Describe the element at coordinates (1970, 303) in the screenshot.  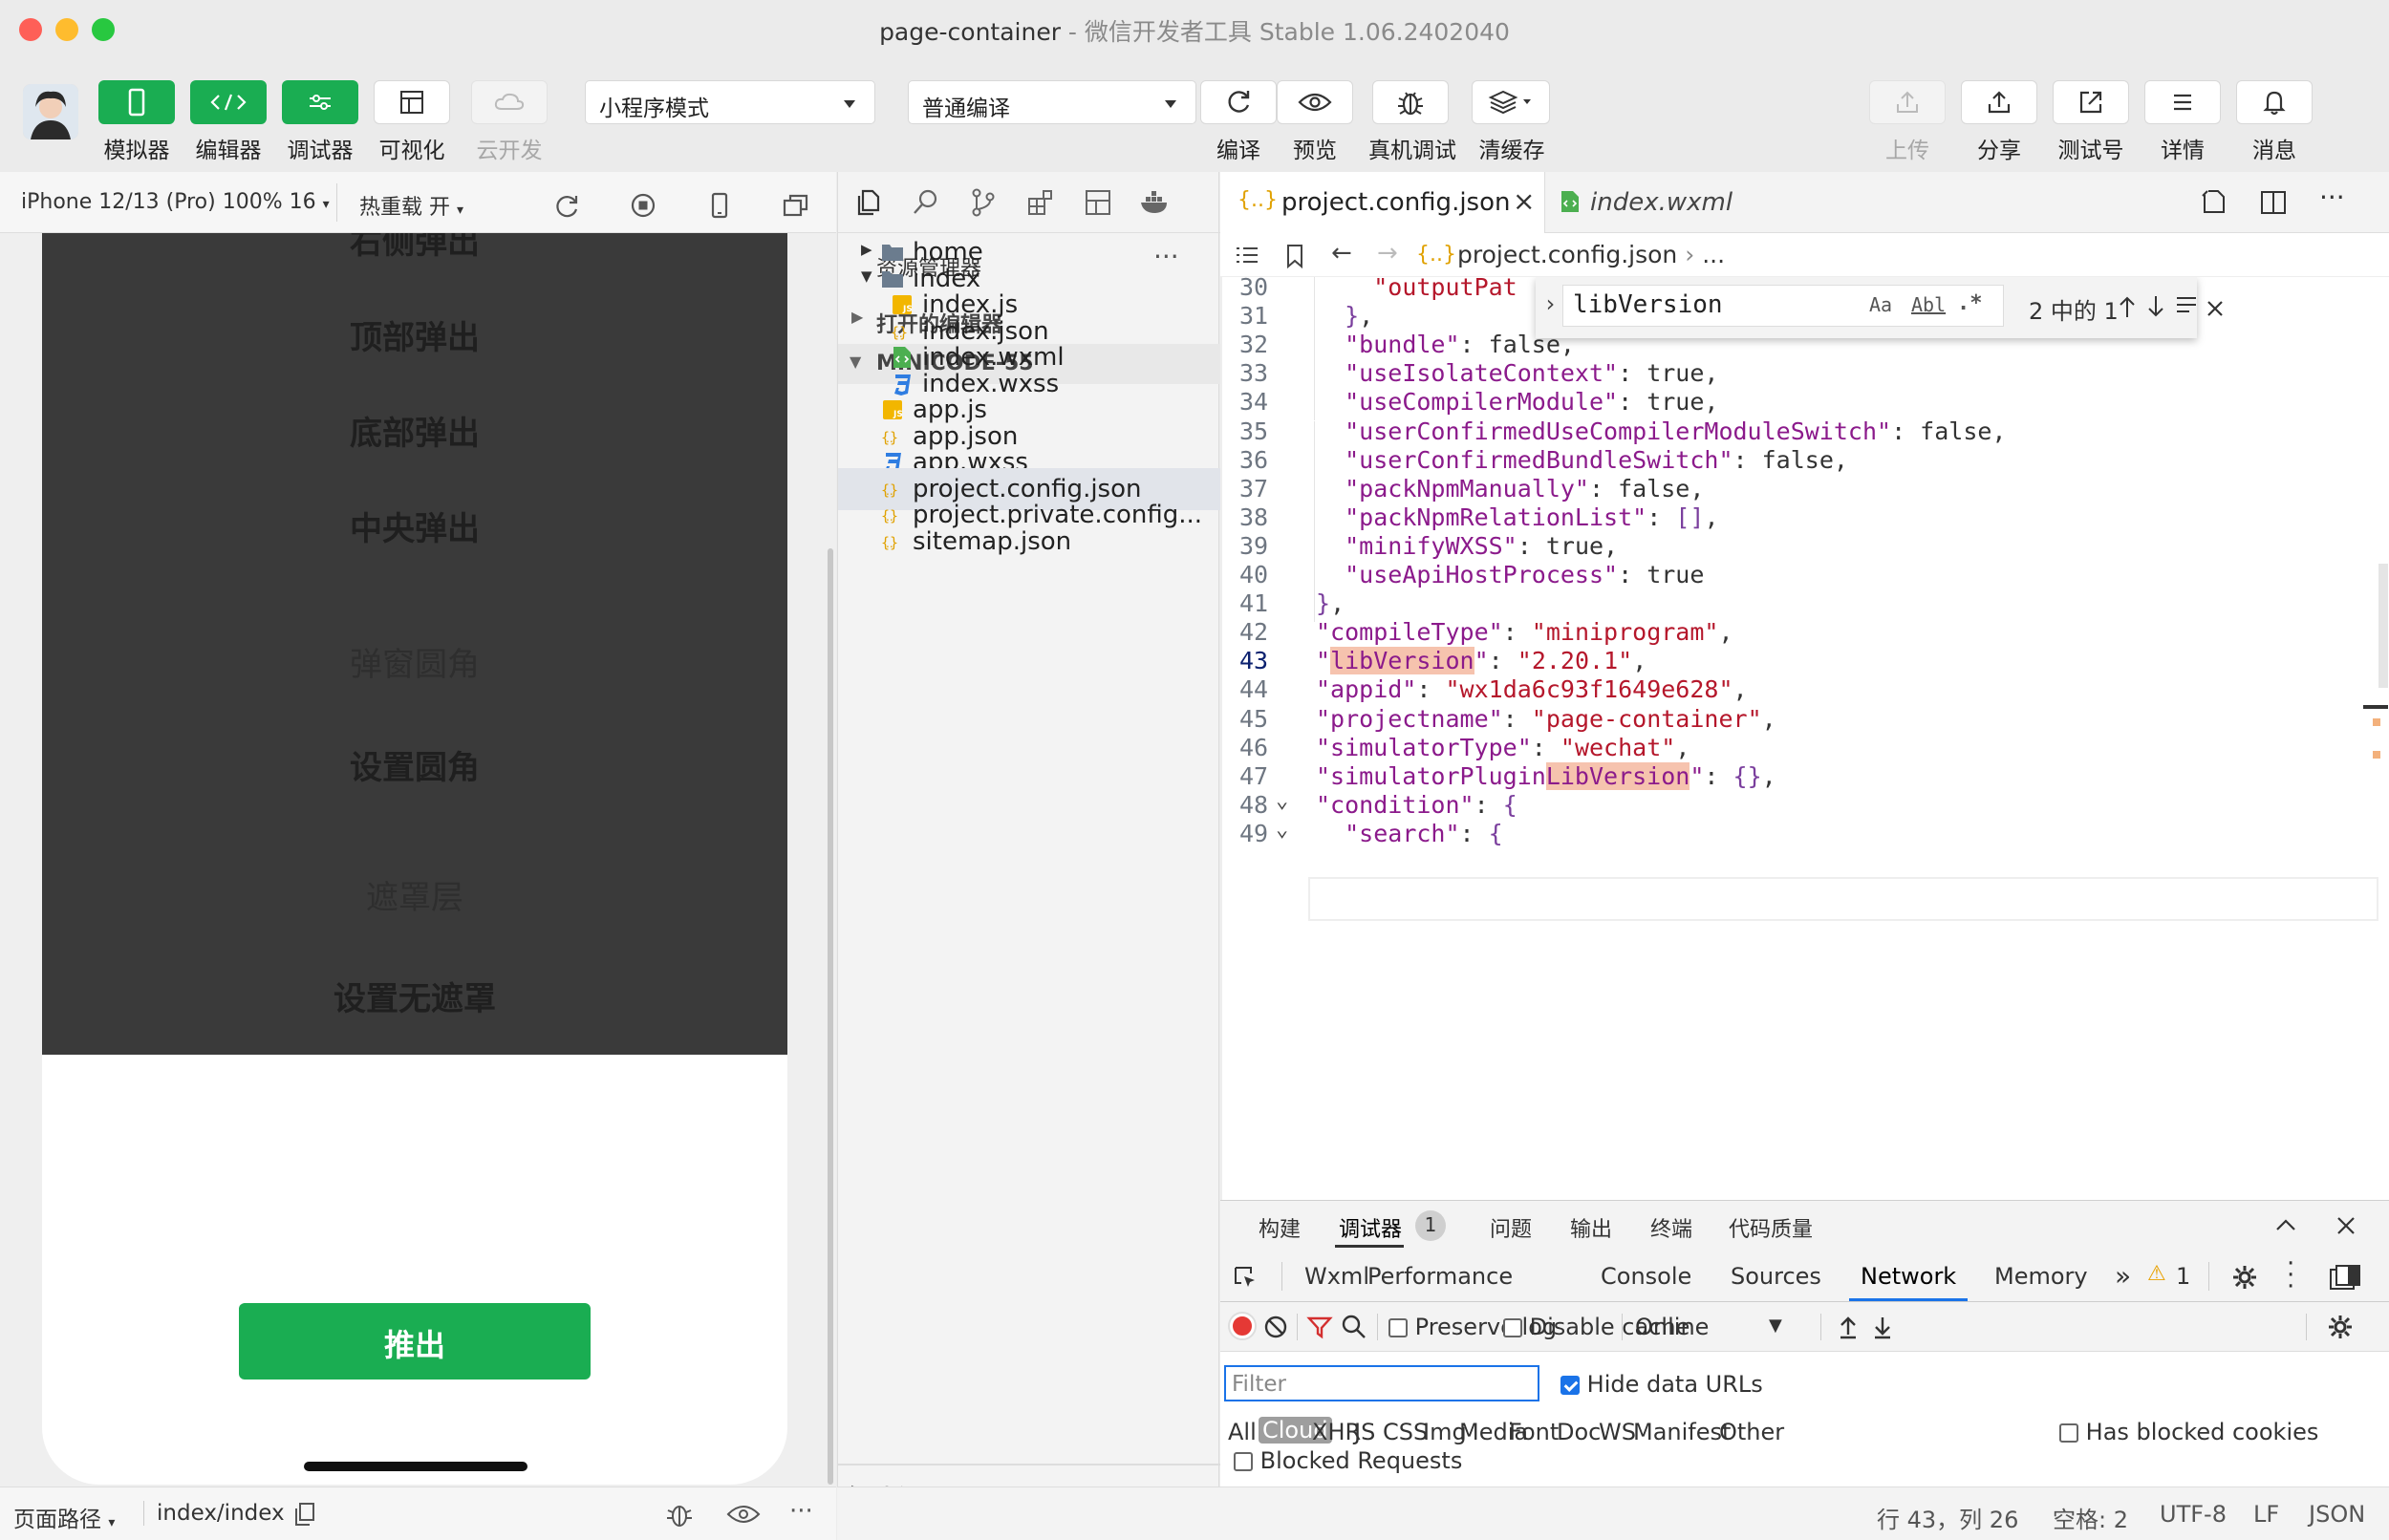
I see `regex-toggle: .*` at that location.